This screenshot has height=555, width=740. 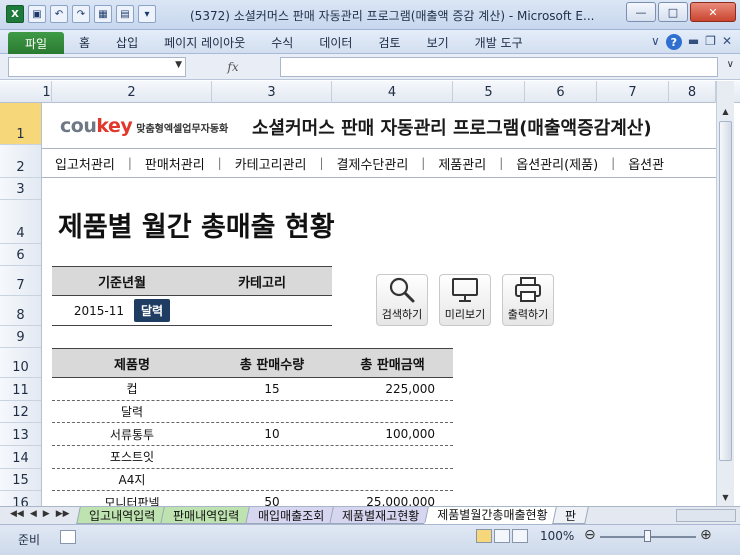 What do you see at coordinates (33, 514) in the screenshot?
I see `prev-sheet-icon: ◀` at bounding box center [33, 514].